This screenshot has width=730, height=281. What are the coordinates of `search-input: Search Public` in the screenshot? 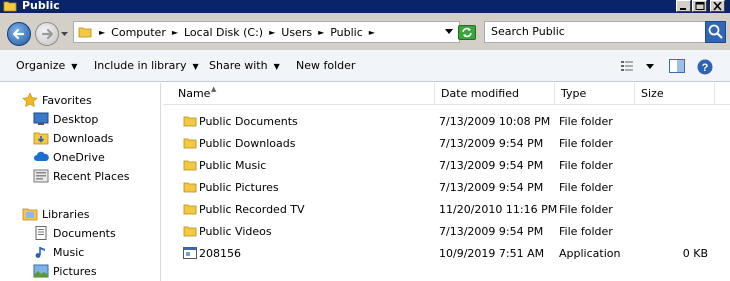 It's located at (595, 32).